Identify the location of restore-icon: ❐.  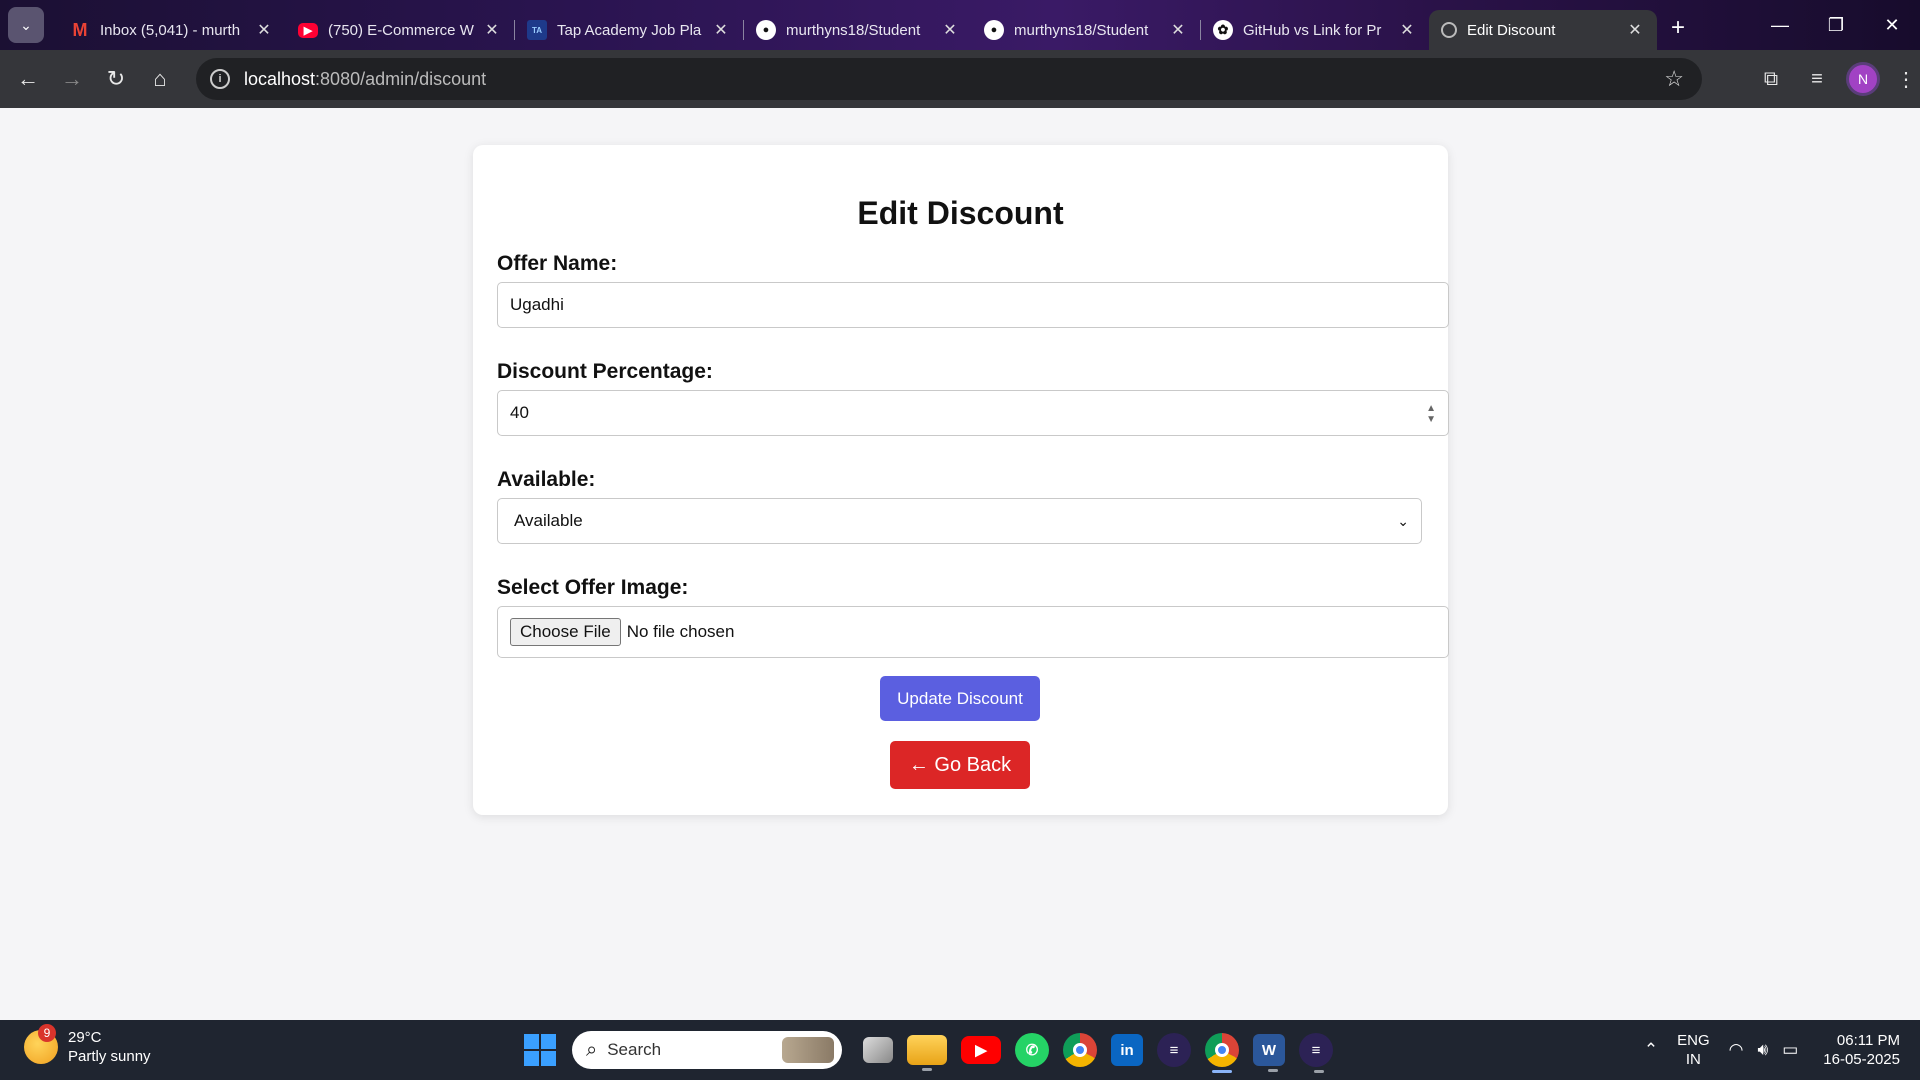
(1836, 25).